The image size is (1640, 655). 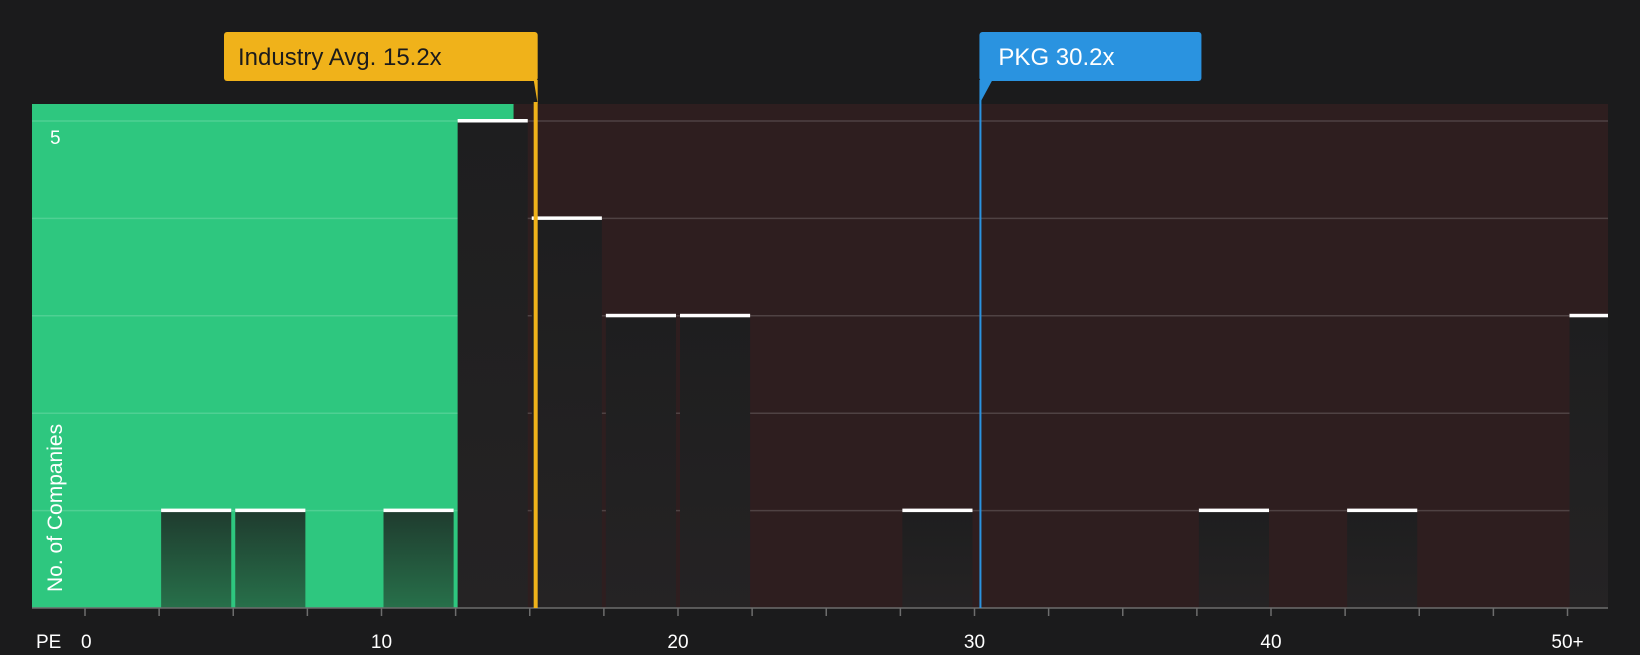 I want to click on x-tick-label: 50+, so click(x=1567, y=641).